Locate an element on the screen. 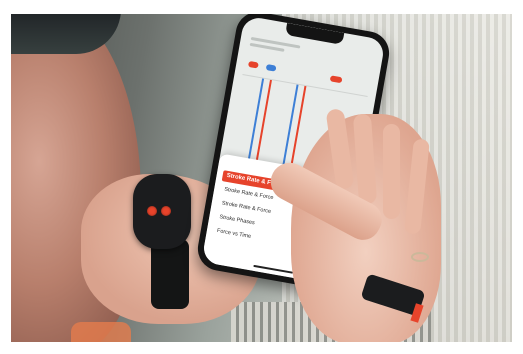 The width and height of the screenshot is (523, 354). finger is located at coordinates (391, 171).